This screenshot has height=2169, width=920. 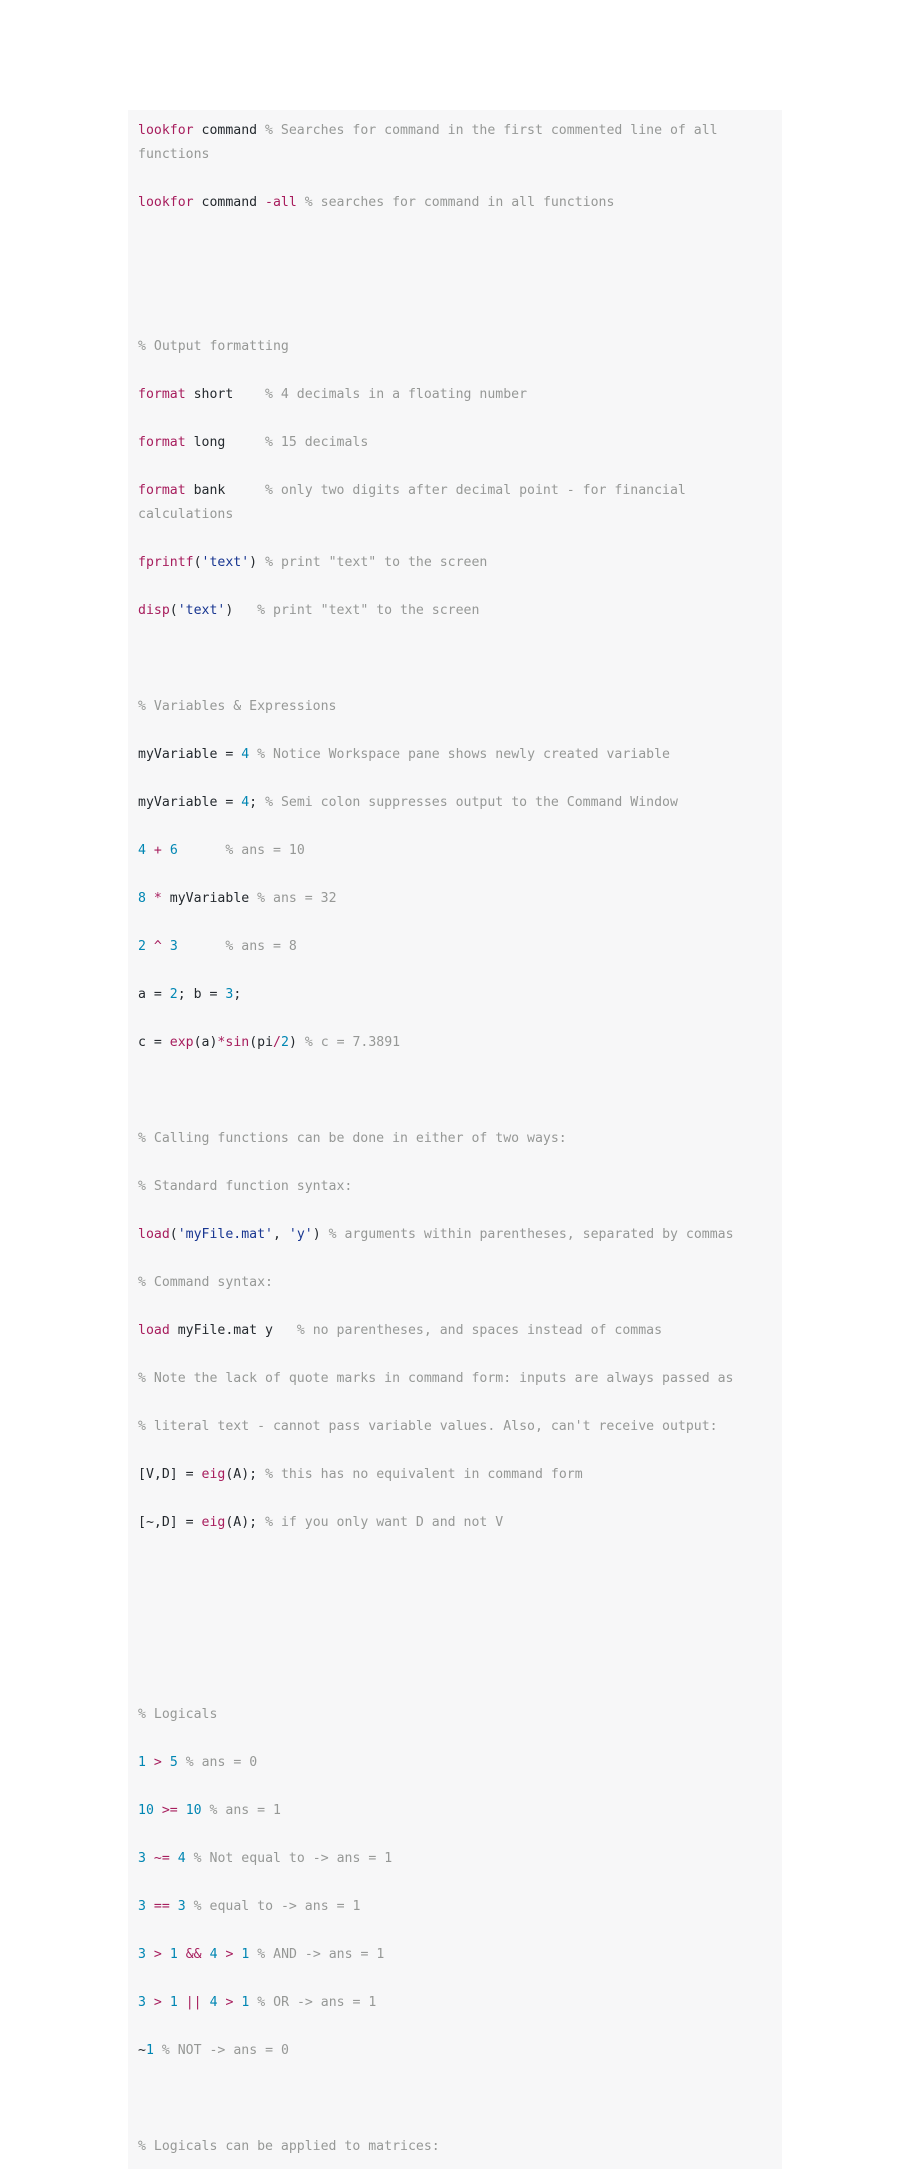 I want to click on token-com: % ans = 10, so click(x=265, y=850).